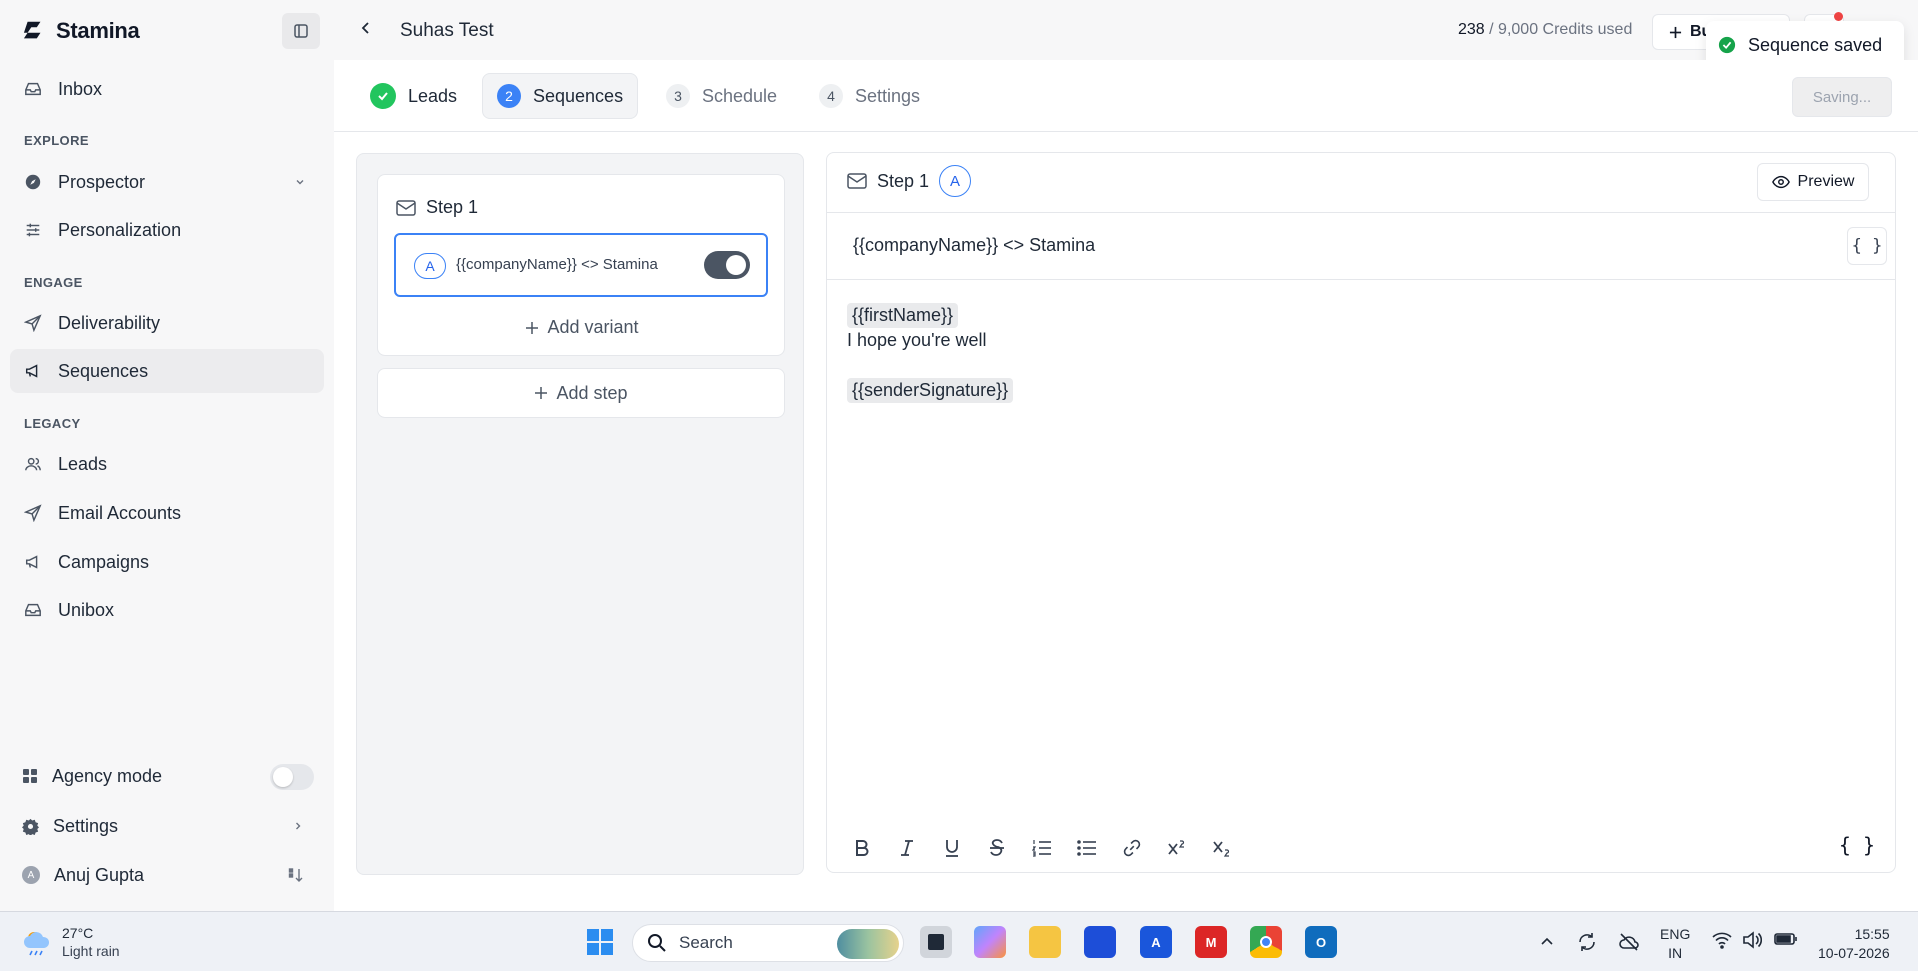  I want to click on check-circle-icon, so click(1727, 45).